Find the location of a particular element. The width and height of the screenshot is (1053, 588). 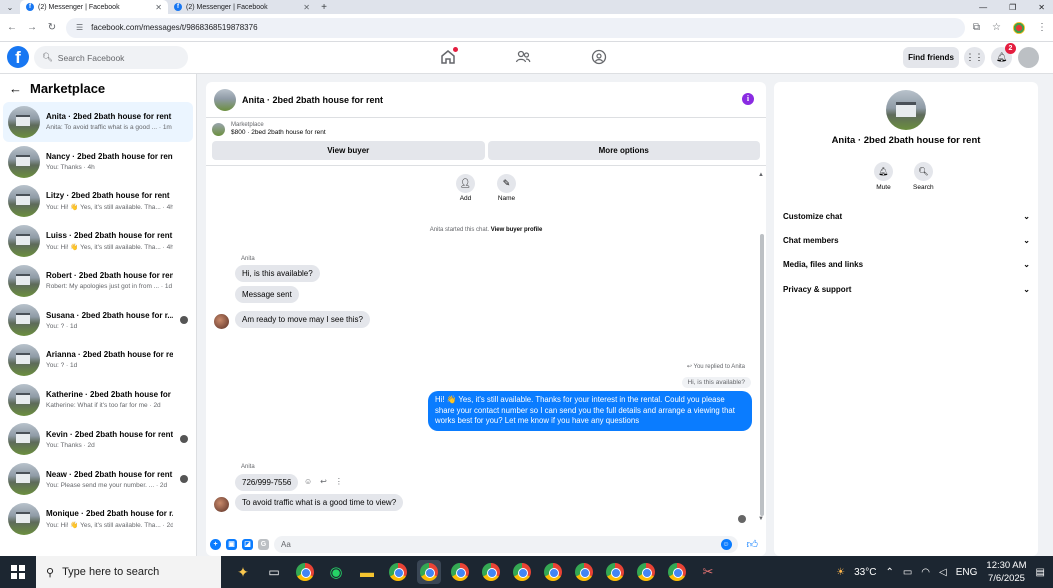

tab-search-chevron-icon: ⌄ is located at coordinates (10, 7).